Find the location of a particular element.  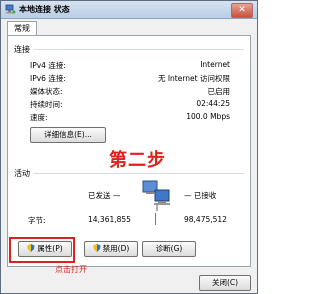

tab-general-label: 常规 is located at coordinates (22, 28).